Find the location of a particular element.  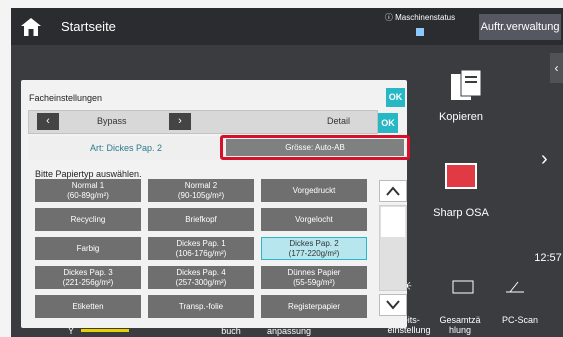

paper-type-briefkopf: Briefkopf is located at coordinates (201, 219).